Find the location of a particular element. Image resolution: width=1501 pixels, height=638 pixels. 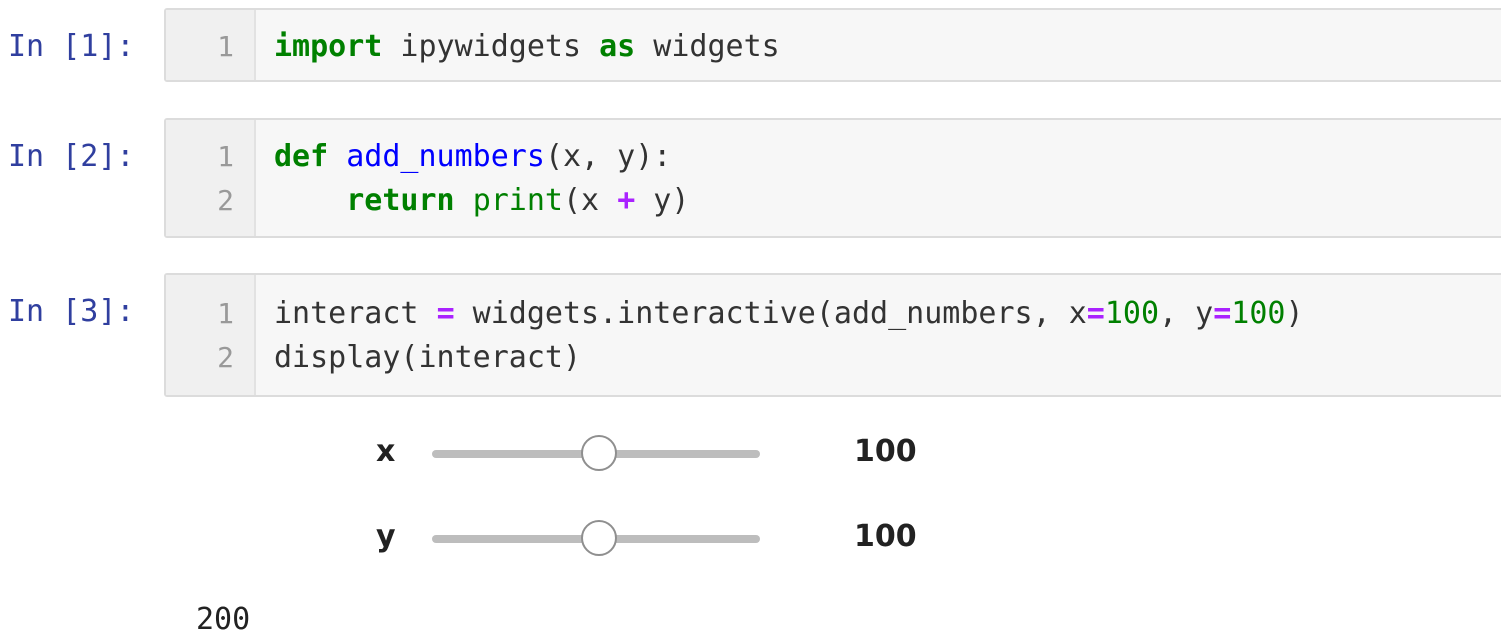

code-cell-1: In [1]: 1 import ipywidgets as widgets is located at coordinates (750, 45).